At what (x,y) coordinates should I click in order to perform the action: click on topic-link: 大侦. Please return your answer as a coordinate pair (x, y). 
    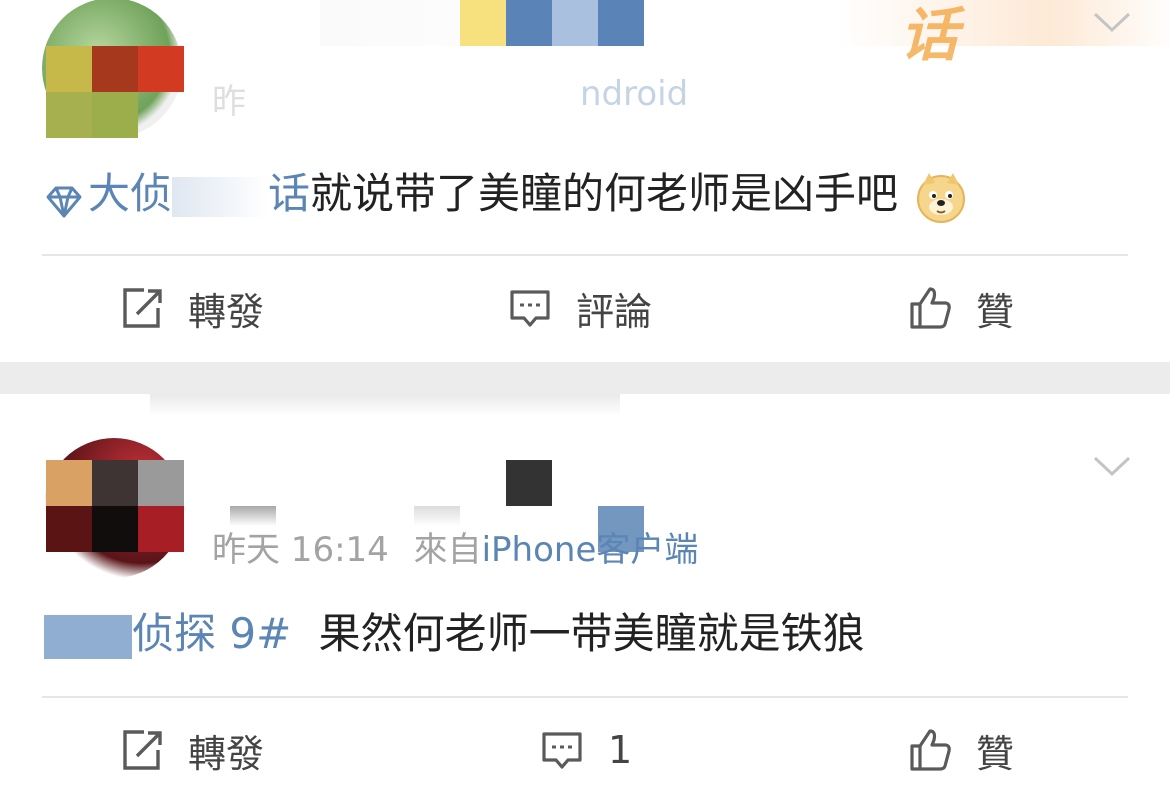
    Looking at the image, I should click on (130, 193).